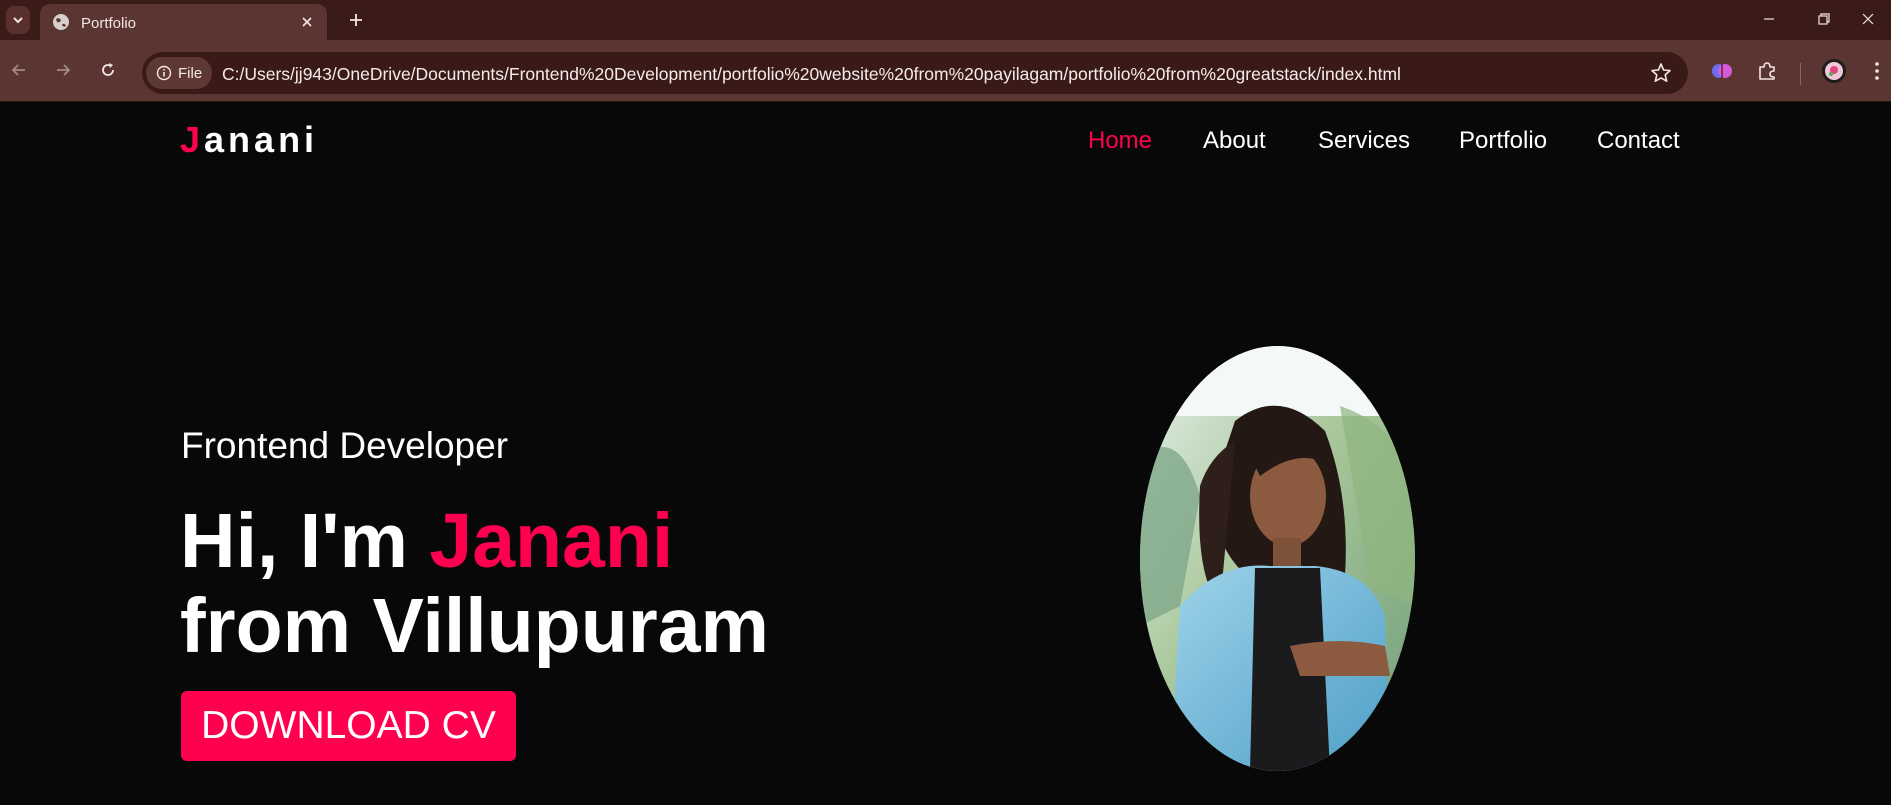  I want to click on arrow-right-icon, so click(64, 70).